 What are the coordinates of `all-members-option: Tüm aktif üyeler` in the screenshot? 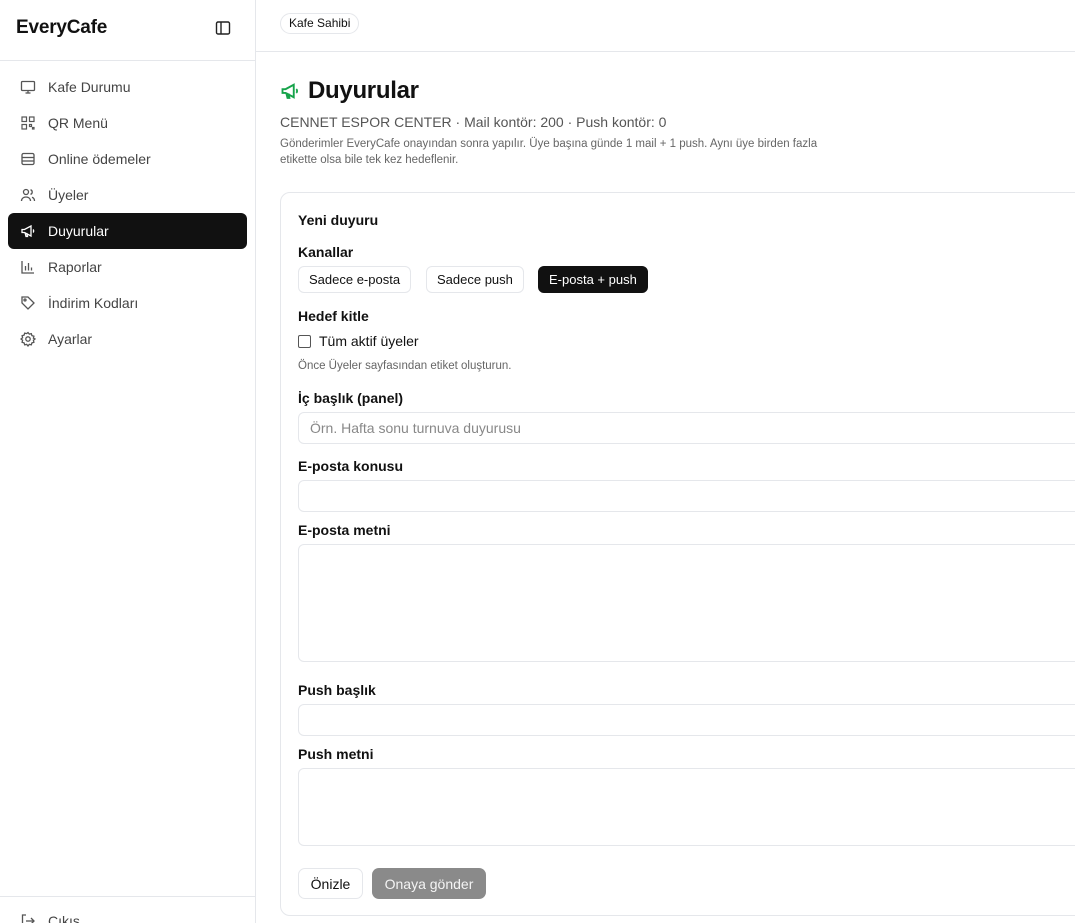 It's located at (358, 341).